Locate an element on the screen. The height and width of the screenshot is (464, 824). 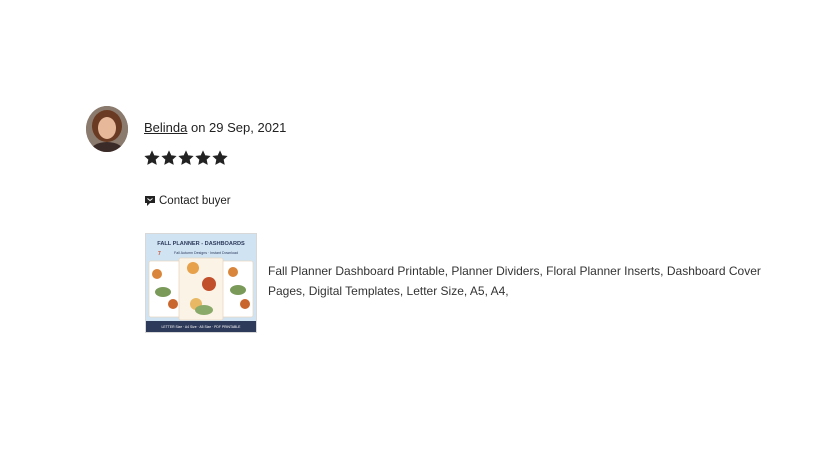
star-rating is located at coordinates (186, 158).